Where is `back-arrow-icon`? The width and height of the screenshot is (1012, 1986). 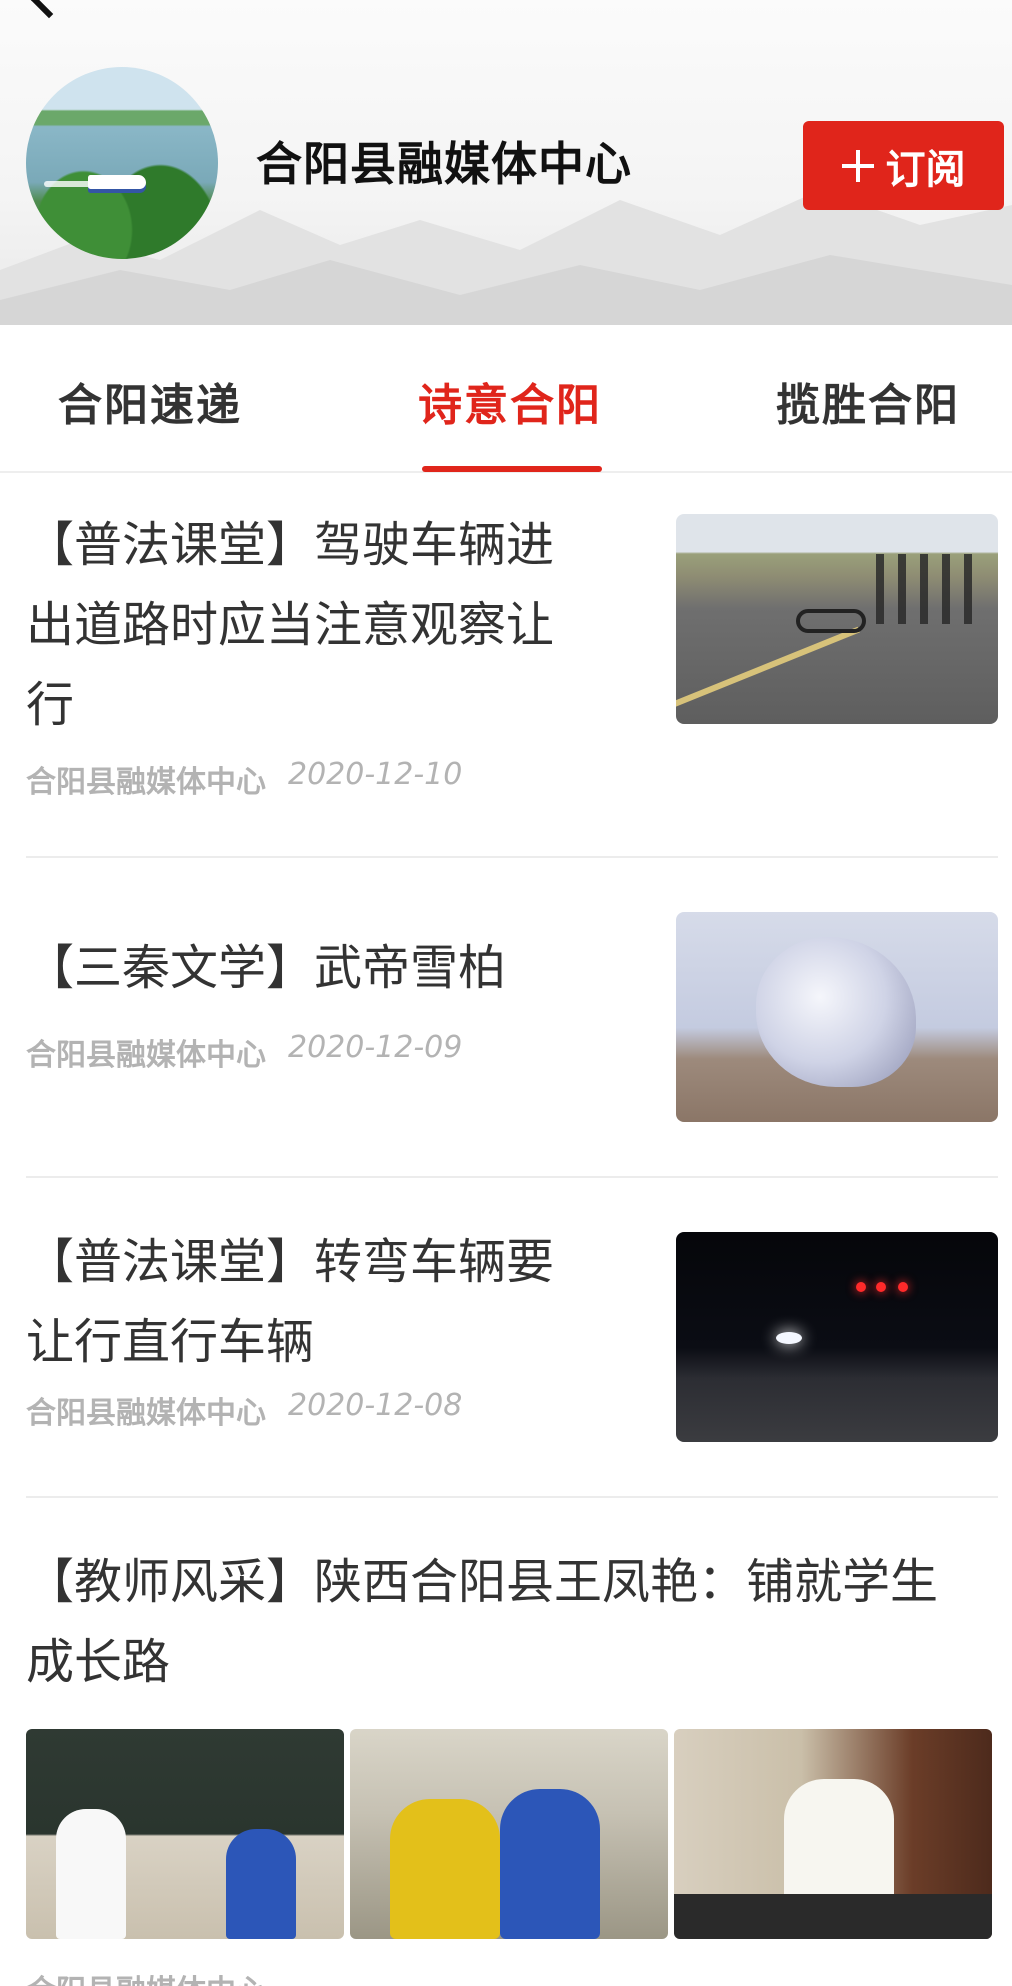 back-arrow-icon is located at coordinates (49, 9).